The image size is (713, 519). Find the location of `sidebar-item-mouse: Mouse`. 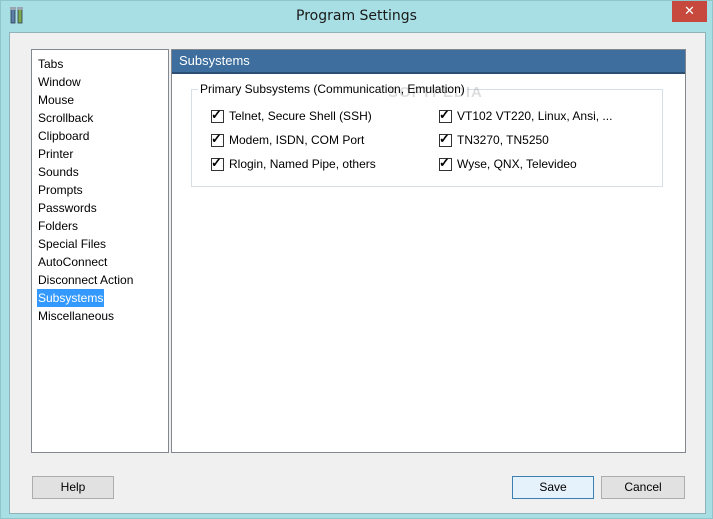

sidebar-item-mouse: Mouse is located at coordinates (56, 100).